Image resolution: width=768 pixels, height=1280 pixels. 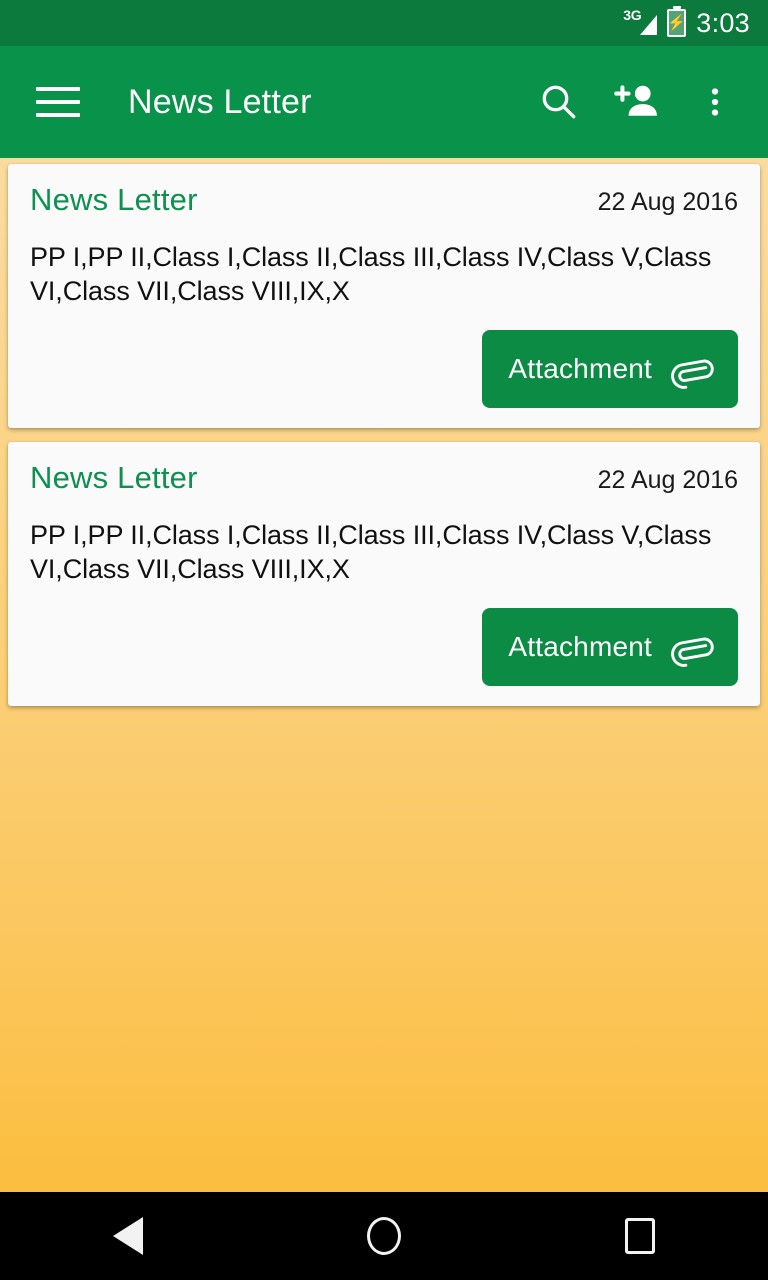 What do you see at coordinates (723, 22) in the screenshot?
I see `status-bar-clock: 3:03` at bounding box center [723, 22].